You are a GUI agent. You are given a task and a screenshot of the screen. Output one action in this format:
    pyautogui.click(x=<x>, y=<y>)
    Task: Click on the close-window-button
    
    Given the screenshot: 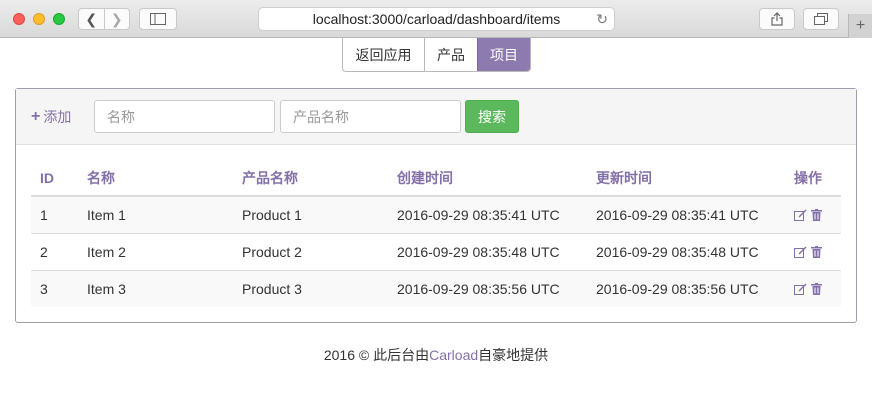 What is the action you would take?
    pyautogui.click(x=19, y=19)
    